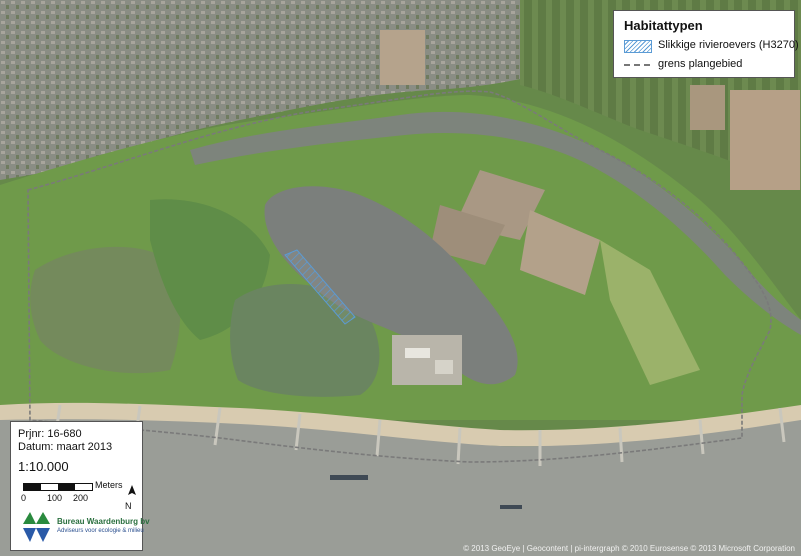 The image size is (801, 556). What do you see at coordinates (43, 466) in the screenshot?
I see `map-scale: 1:10.000` at bounding box center [43, 466].